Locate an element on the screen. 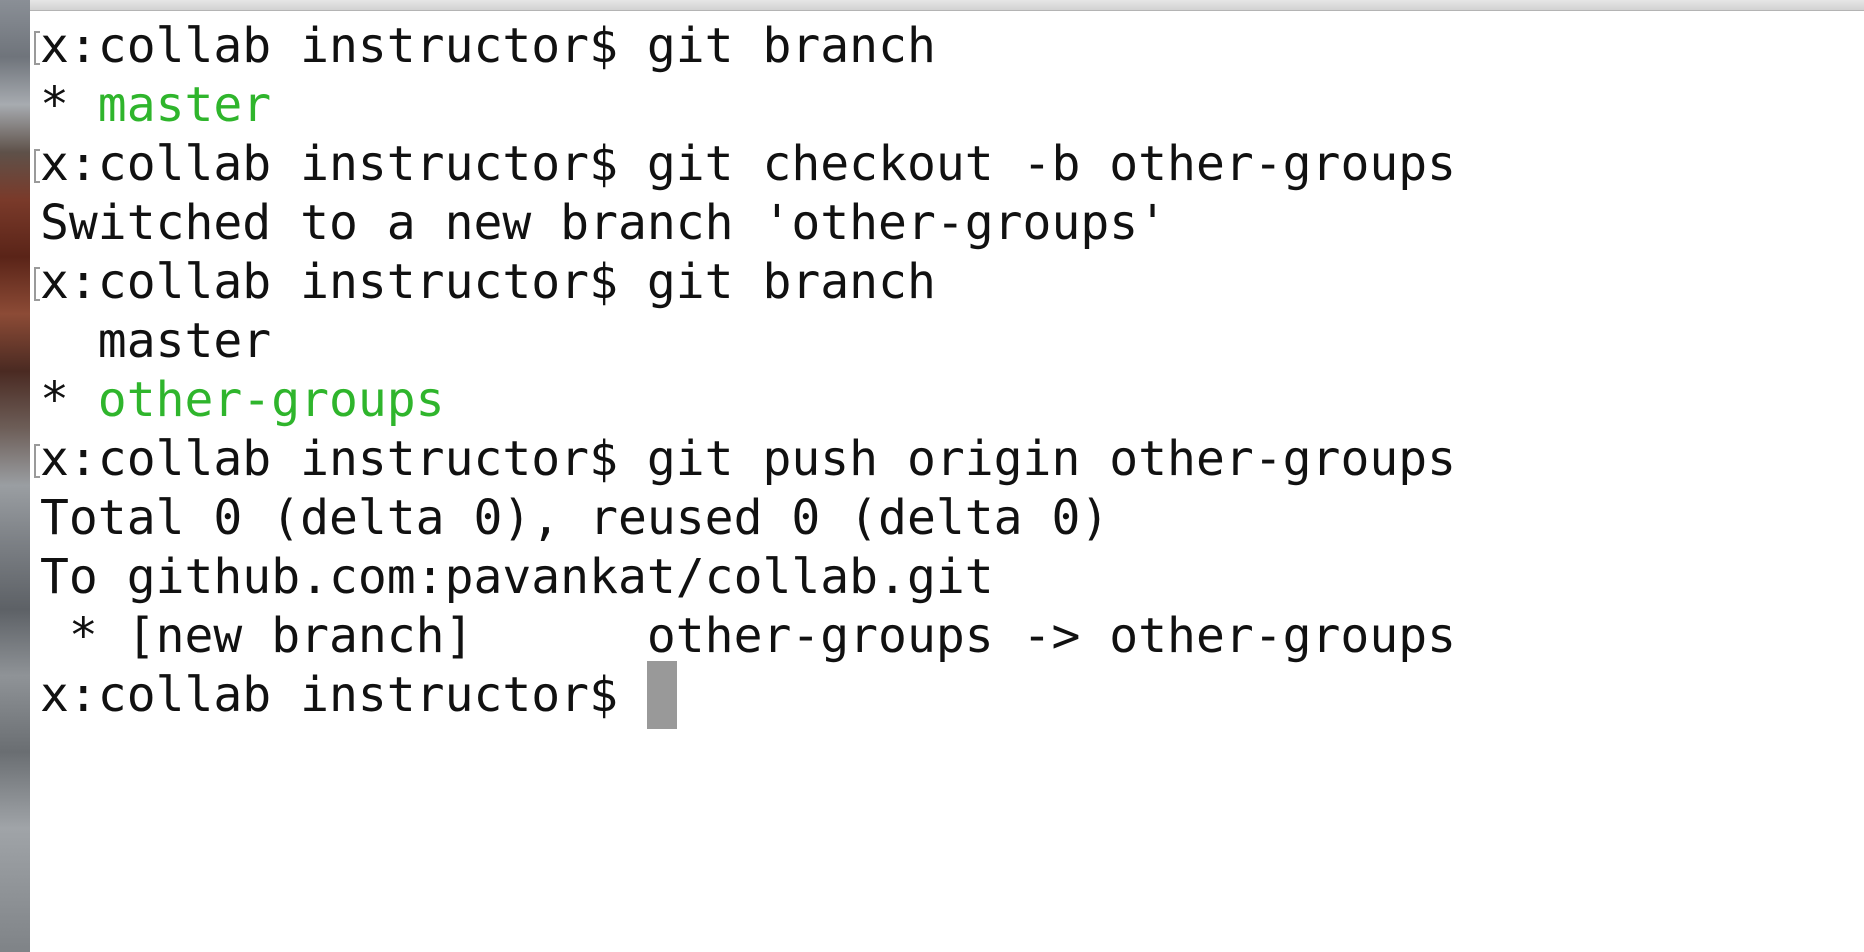  current-branch-name: other-groups is located at coordinates (271, 400).